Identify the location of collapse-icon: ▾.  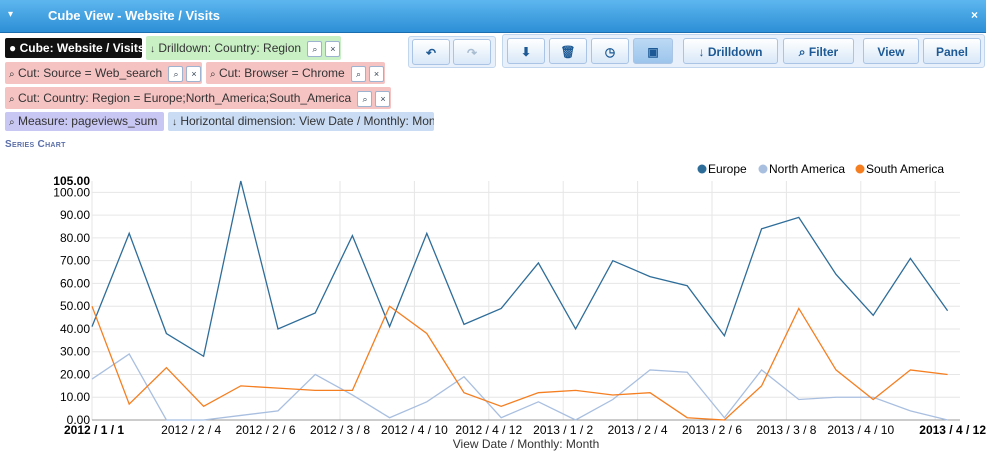
(10, 14).